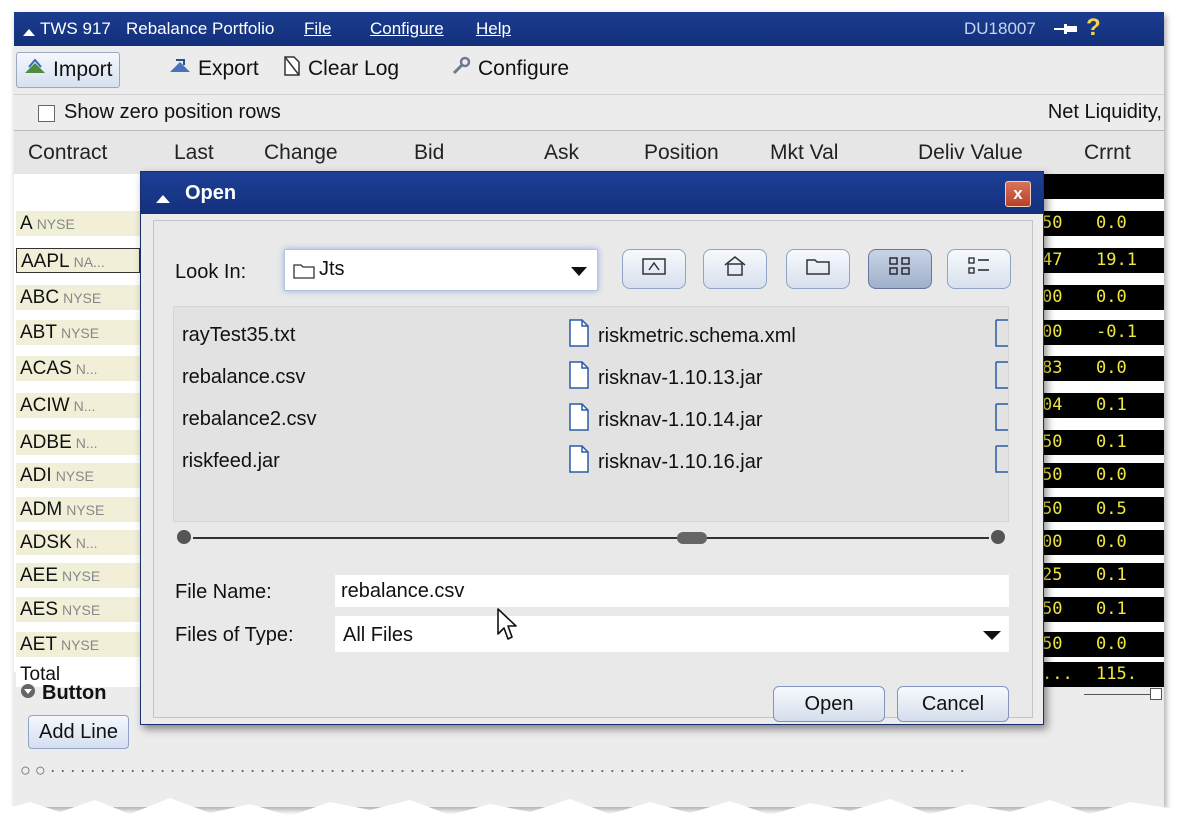 The image size is (1181, 835). What do you see at coordinates (304, 273) in the screenshot?
I see `folder-icon` at bounding box center [304, 273].